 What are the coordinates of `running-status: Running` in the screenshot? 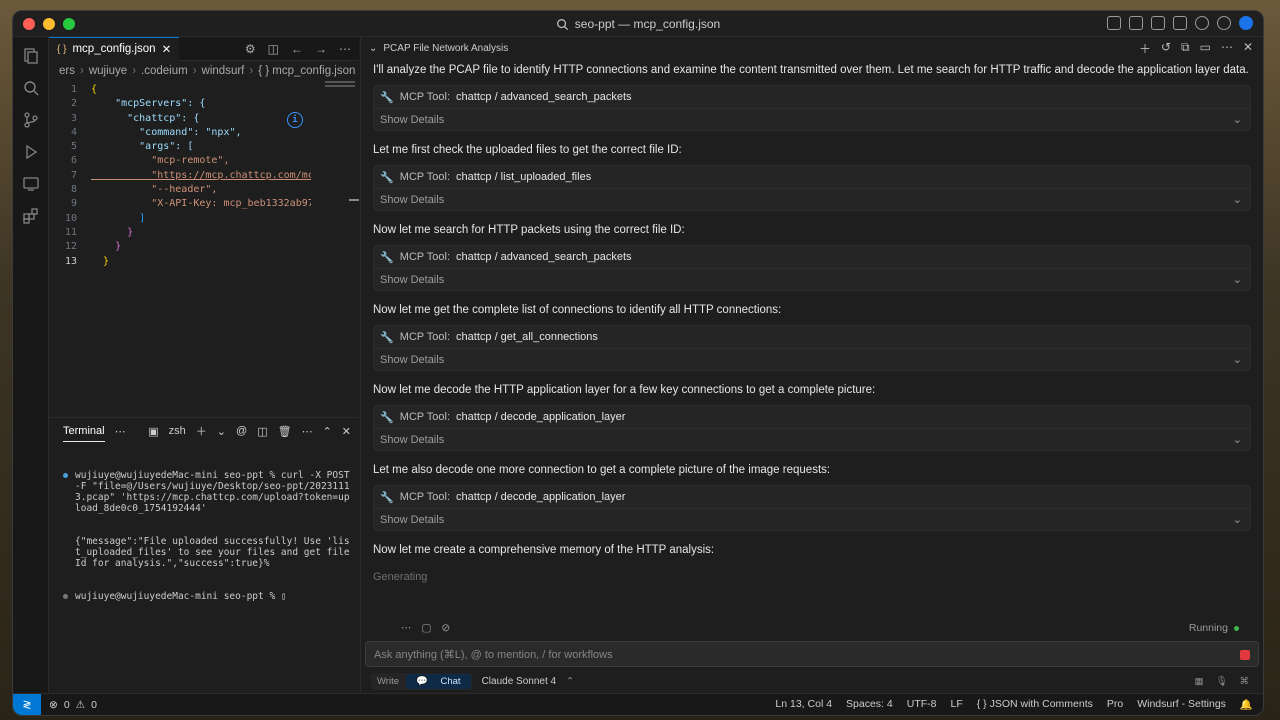 It's located at (1214, 628).